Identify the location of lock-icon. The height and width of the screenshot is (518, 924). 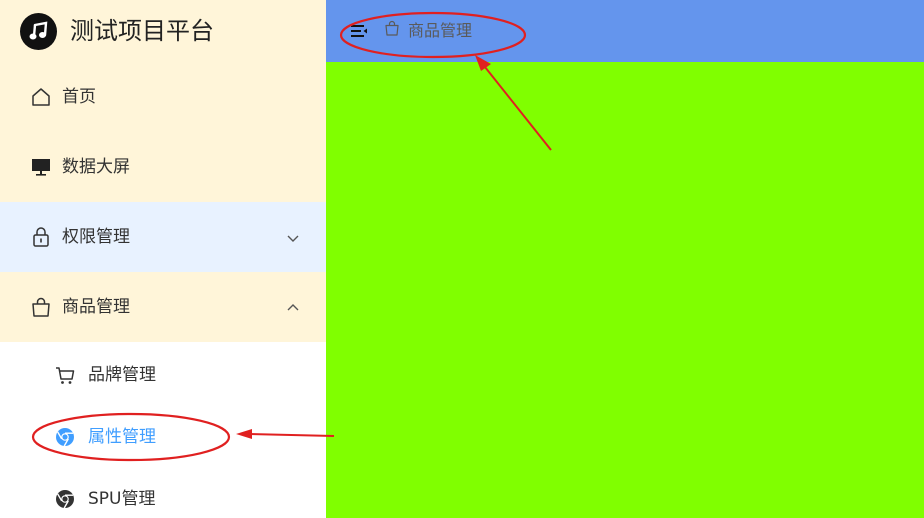
(41, 237).